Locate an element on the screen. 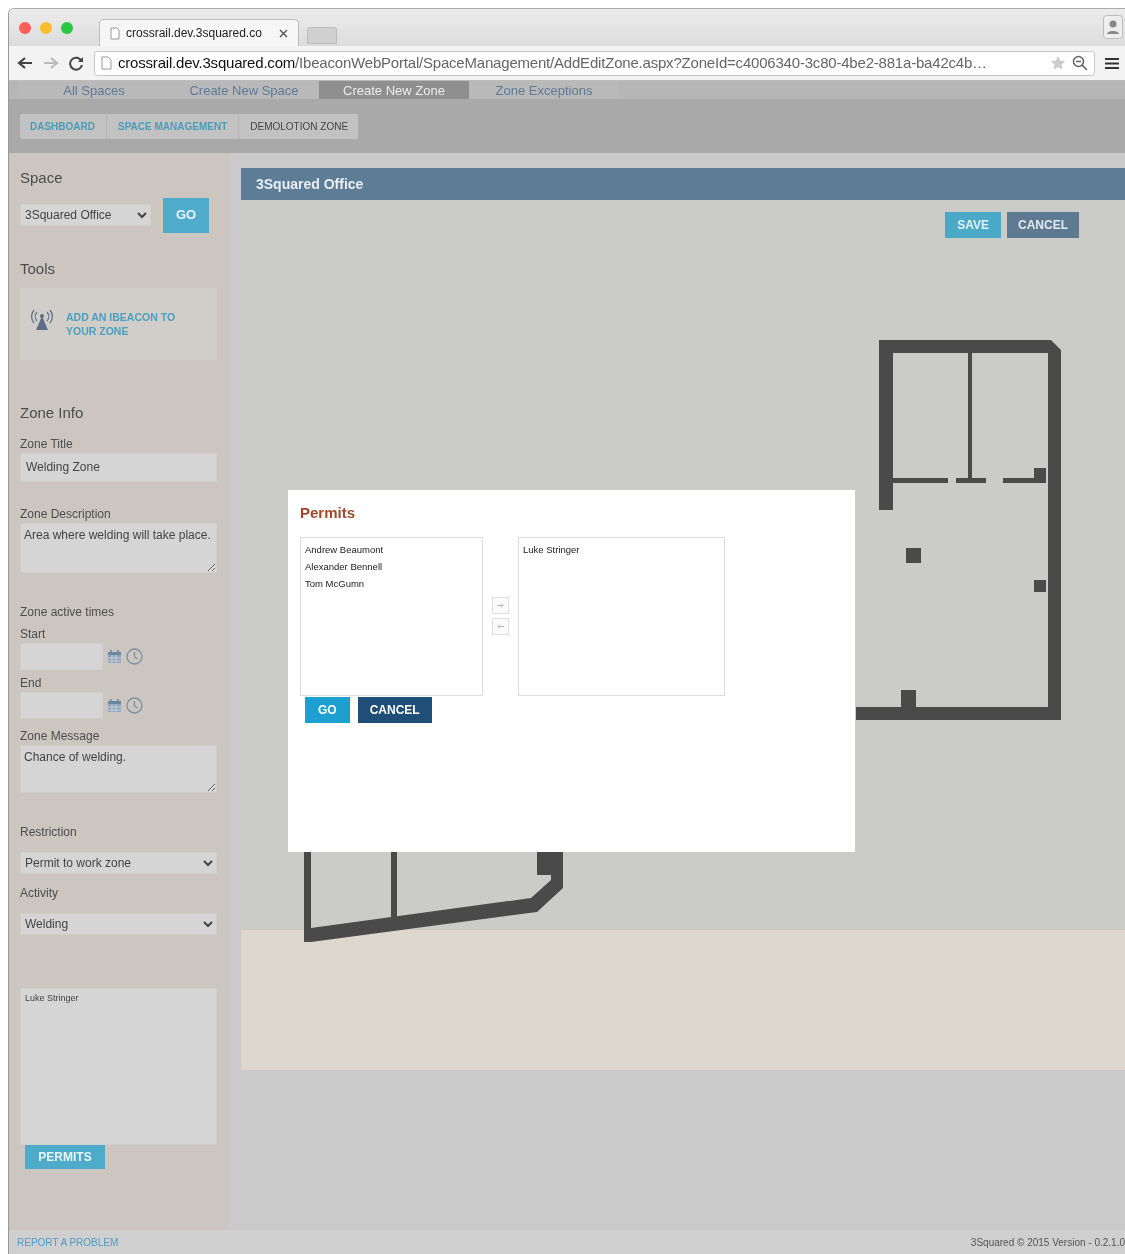 This screenshot has width=1125, height=1254. star-icon is located at coordinates (1058, 63).